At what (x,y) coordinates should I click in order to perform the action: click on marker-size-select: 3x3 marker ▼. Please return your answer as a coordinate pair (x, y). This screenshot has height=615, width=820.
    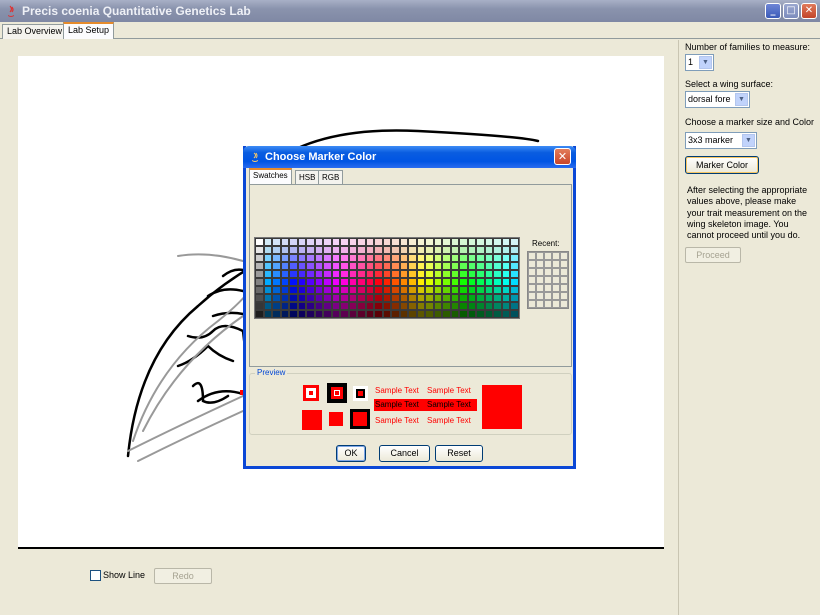
    Looking at the image, I should click on (721, 140).